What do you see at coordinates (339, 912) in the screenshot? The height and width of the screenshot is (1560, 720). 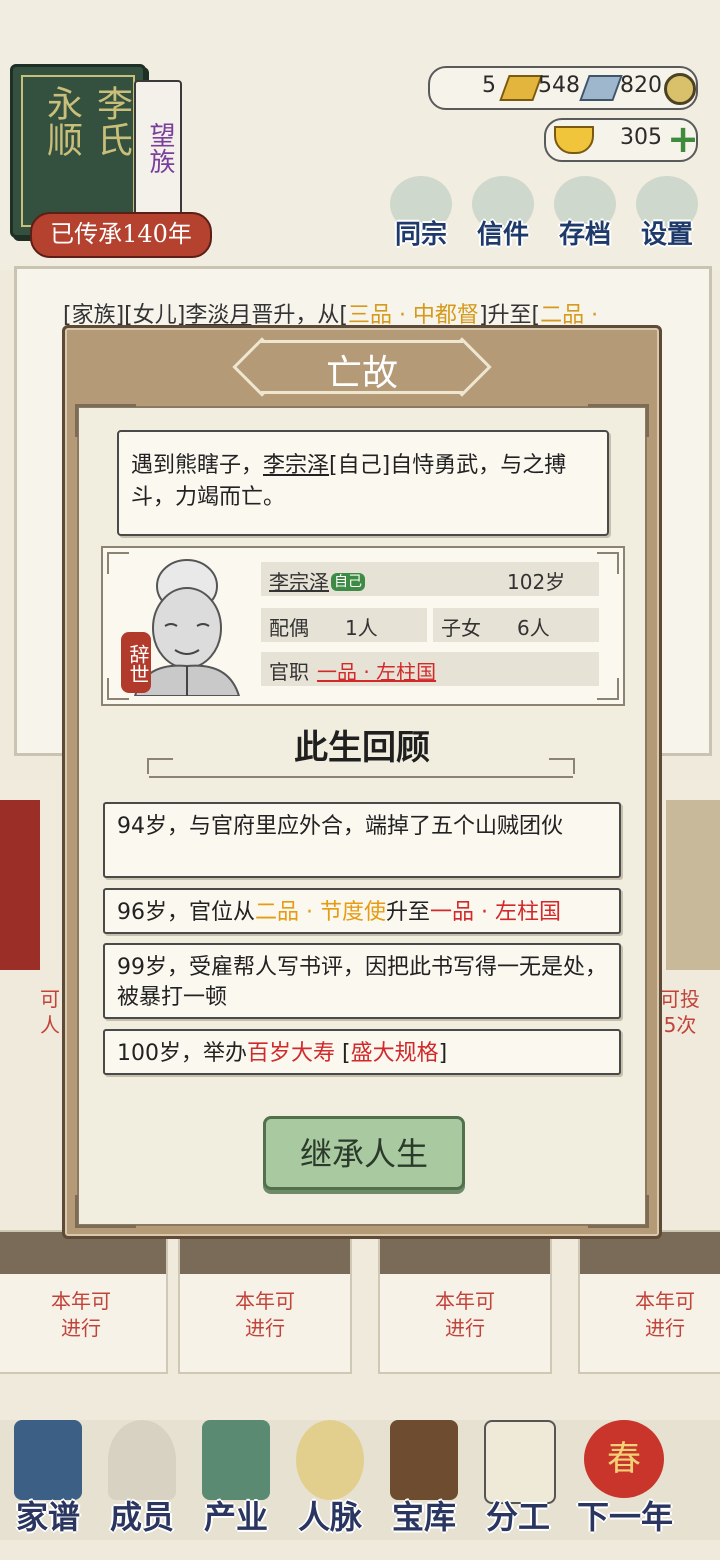 I see `life-event-text: 96岁，官位从二品 · 节度使升至一品 · 左柱国` at bounding box center [339, 912].